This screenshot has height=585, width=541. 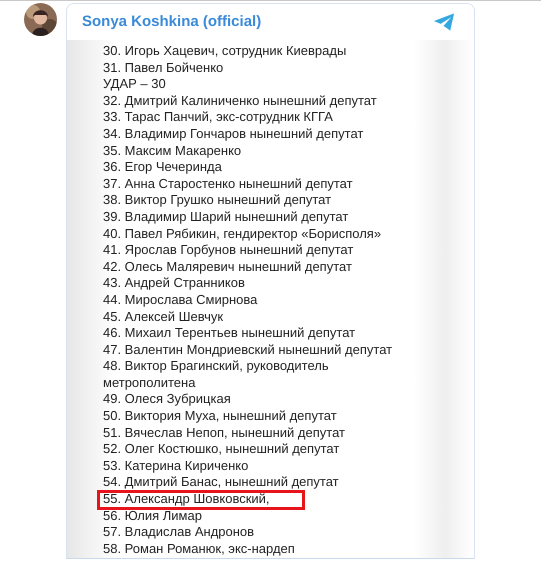 I want to click on list-line: 40. Павел Рябикин, гендиректор «Борисполя», so click(x=242, y=234).